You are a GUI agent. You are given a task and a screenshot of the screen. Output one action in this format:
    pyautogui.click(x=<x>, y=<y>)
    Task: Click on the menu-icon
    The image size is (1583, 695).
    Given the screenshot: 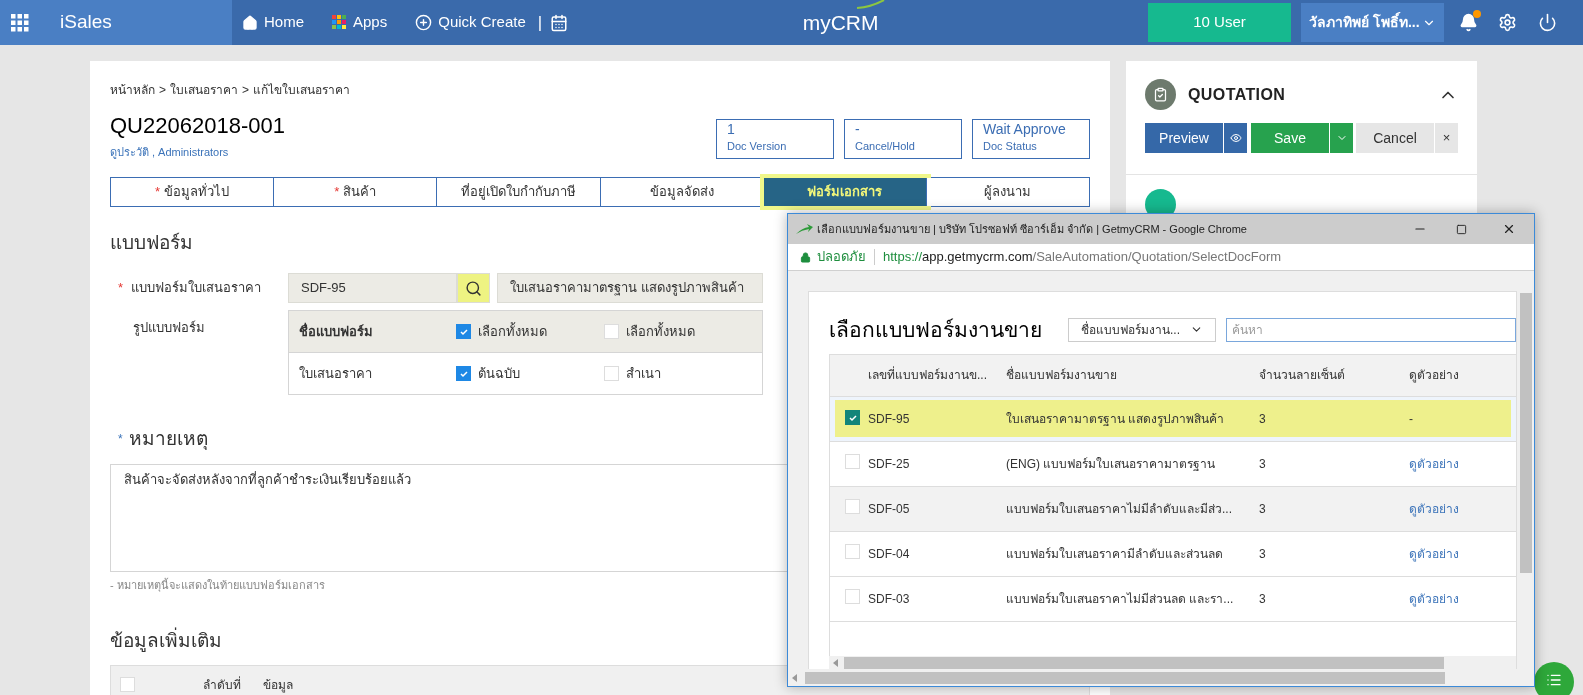 What is the action you would take?
    pyautogui.click(x=20, y=22)
    